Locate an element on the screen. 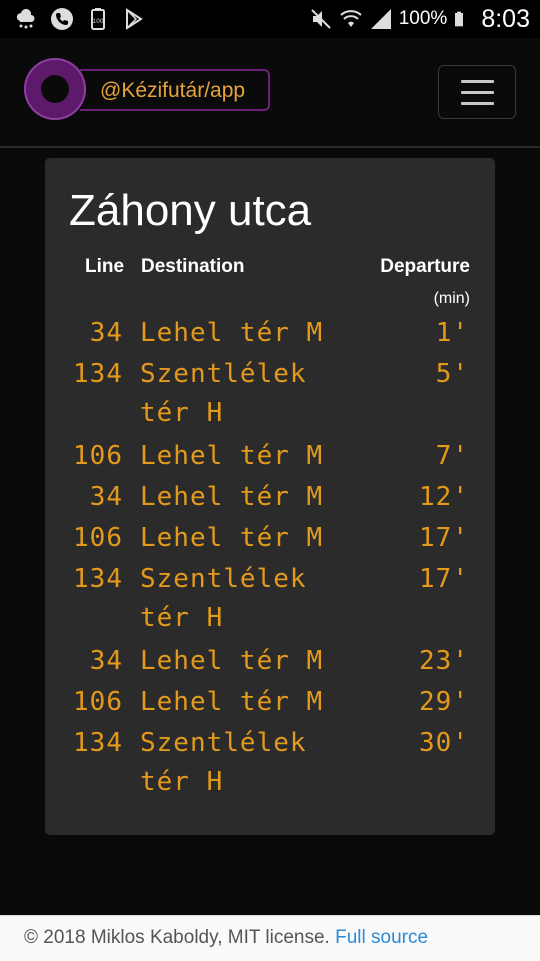 This screenshot has width=540, height=961. header-departure: Departure is located at coordinates (425, 266).